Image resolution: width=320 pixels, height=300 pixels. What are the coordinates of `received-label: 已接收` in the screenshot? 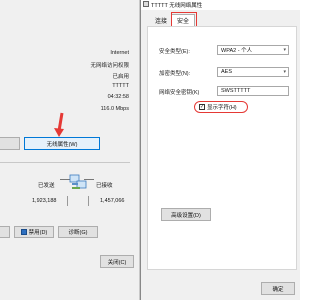 It's located at (104, 186).